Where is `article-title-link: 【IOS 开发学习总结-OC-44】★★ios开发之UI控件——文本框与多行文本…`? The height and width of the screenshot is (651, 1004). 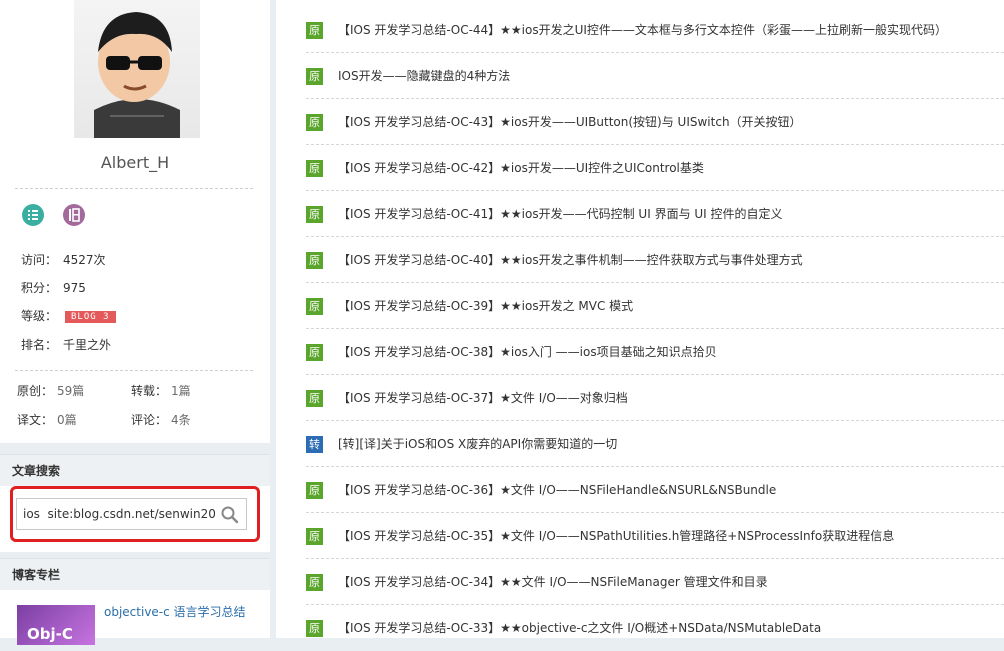
article-title-link: 【IOS 开发学习总结-OC-44】★★ios开发之UI控件——文本框与多行文本… is located at coordinates (642, 30).